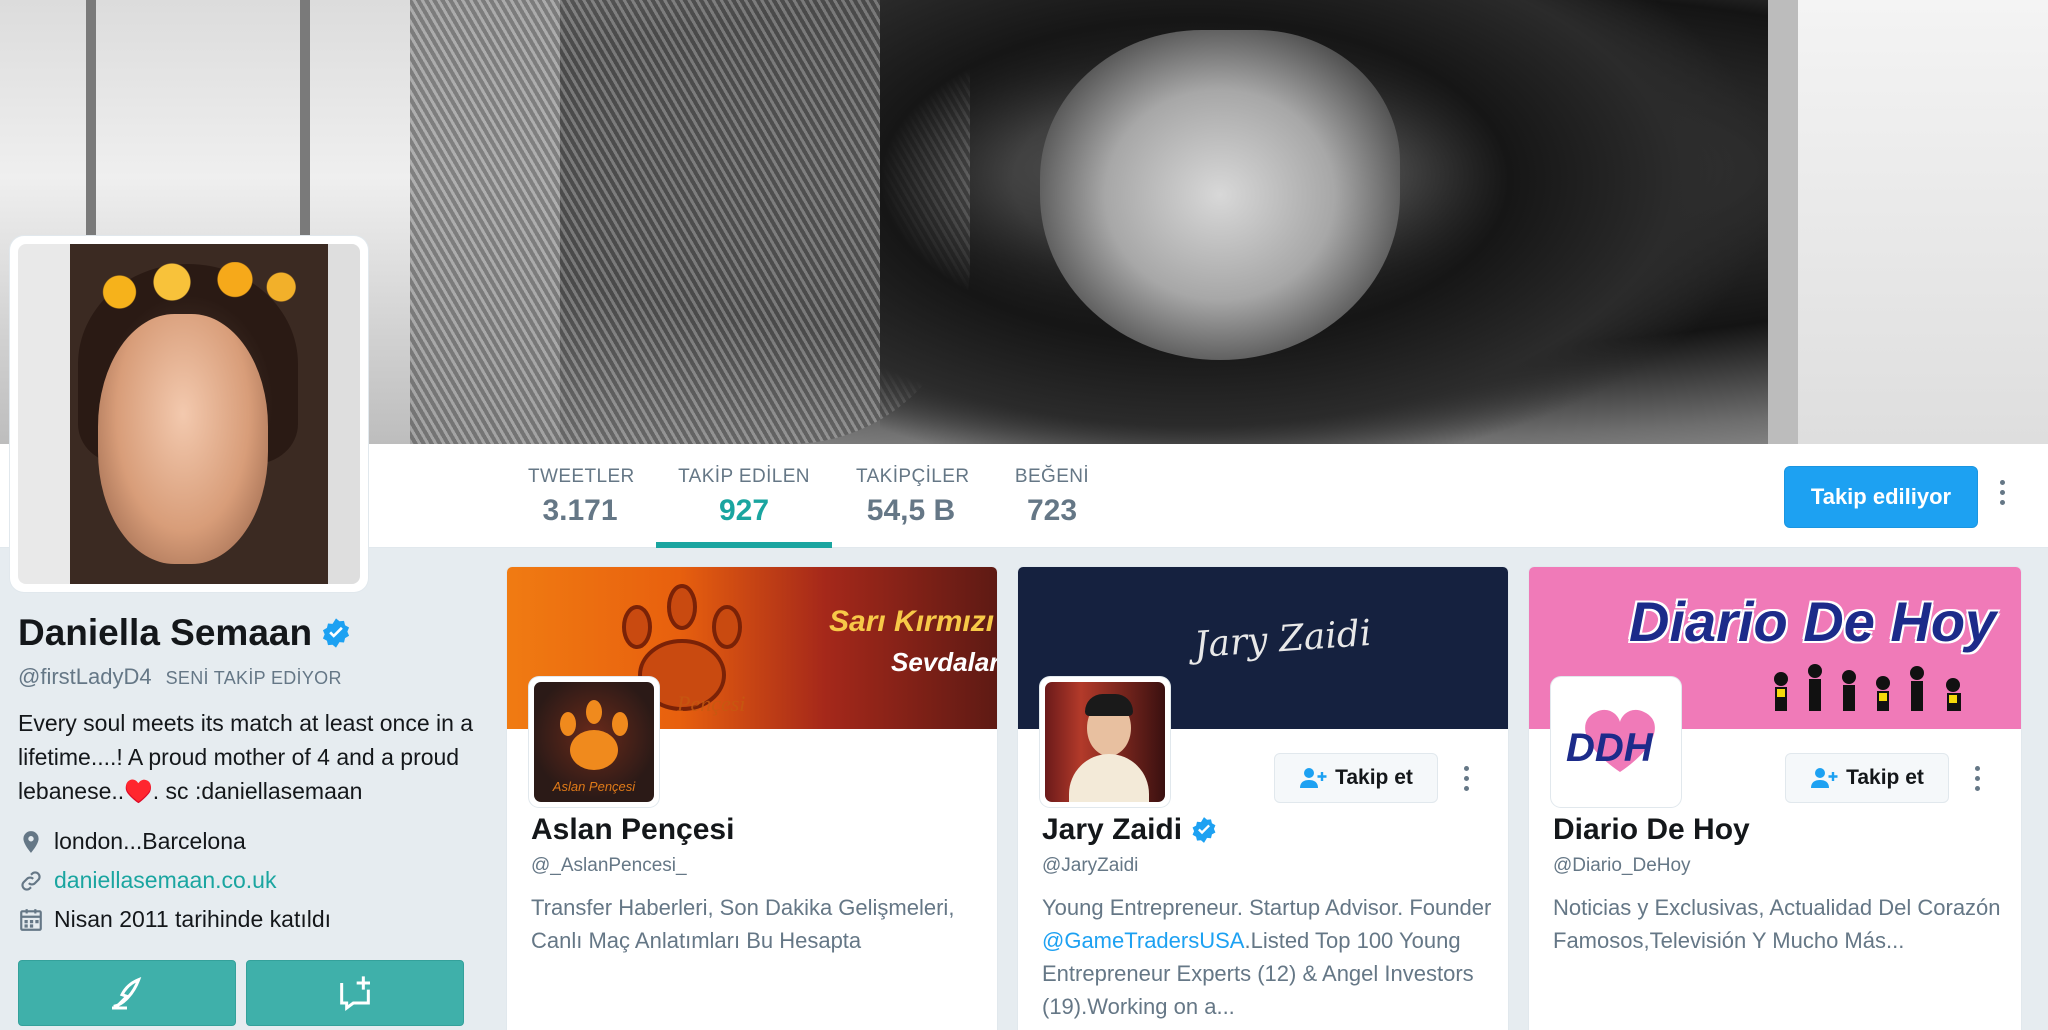  I want to click on card-name-row: Jary Zaidi, so click(1130, 830).